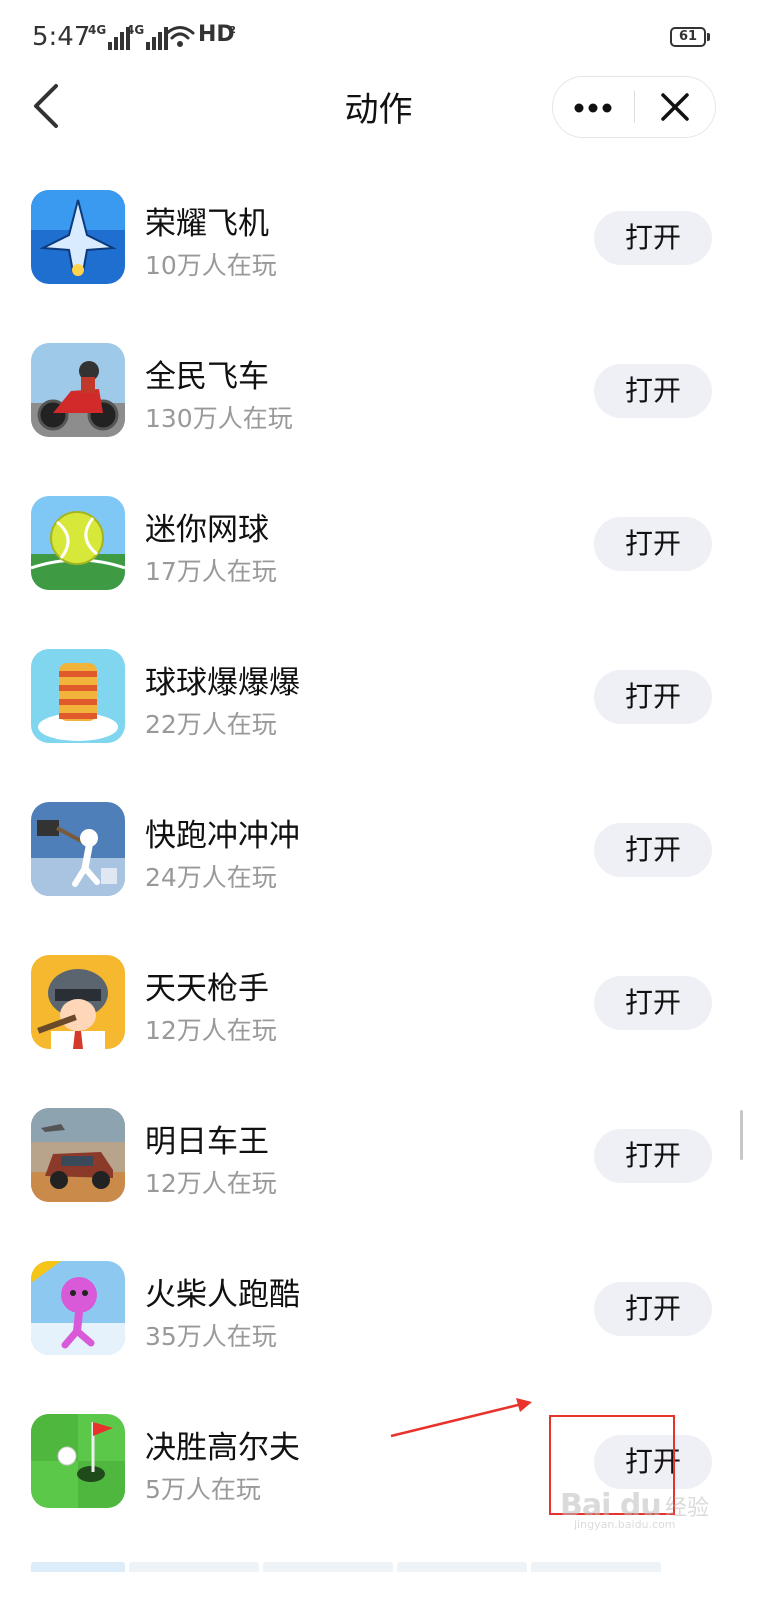 The width and height of the screenshot is (757, 1600). What do you see at coordinates (211, 877) in the screenshot?
I see `game-players: 24万人在玩` at bounding box center [211, 877].